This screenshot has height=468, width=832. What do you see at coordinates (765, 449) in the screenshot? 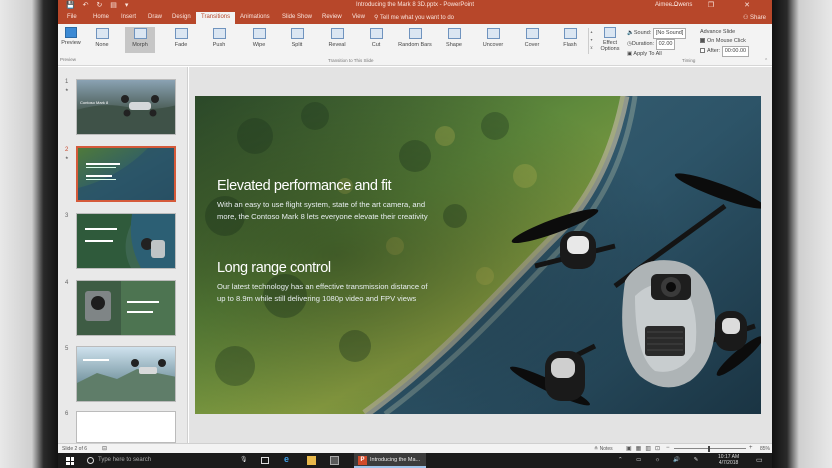
I see `zoom-level: 85%` at bounding box center [765, 449].